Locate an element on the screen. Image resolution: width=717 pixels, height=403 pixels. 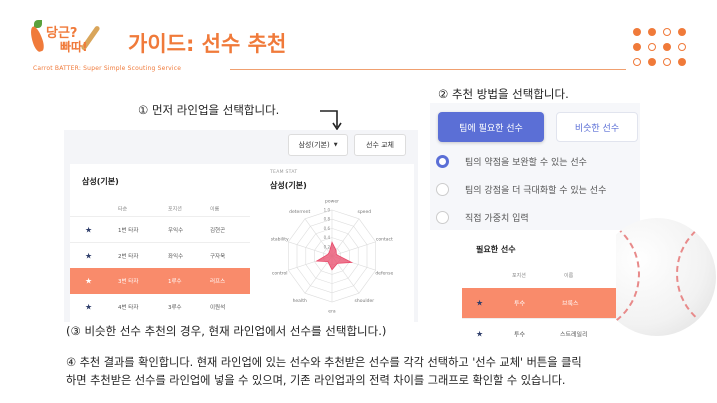
team-stat-team: 삼성(기본) is located at coordinates (288, 185).